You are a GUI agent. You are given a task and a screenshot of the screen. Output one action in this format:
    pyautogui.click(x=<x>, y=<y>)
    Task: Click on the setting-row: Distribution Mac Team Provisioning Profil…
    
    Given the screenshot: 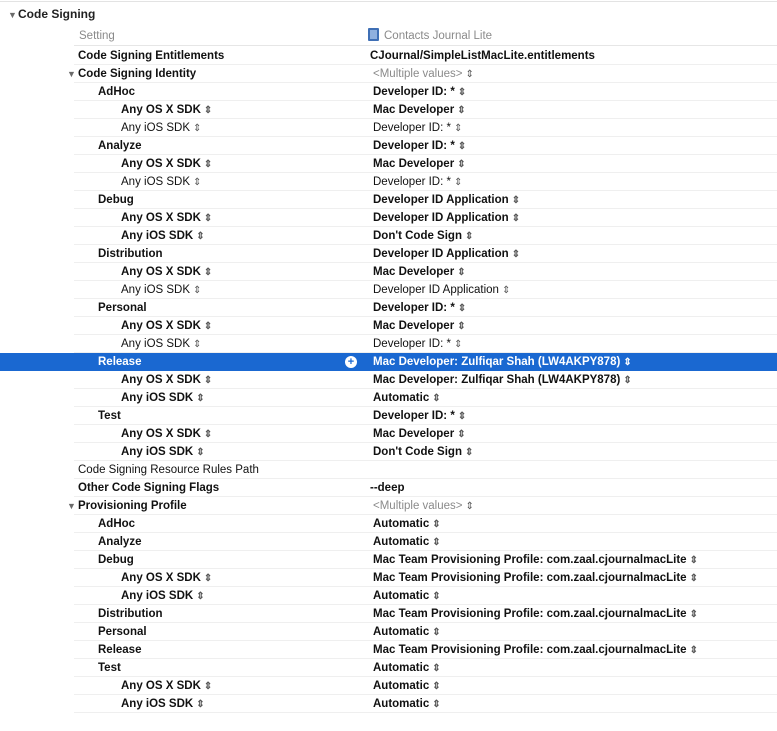 What is the action you would take?
    pyautogui.click(x=388, y=614)
    